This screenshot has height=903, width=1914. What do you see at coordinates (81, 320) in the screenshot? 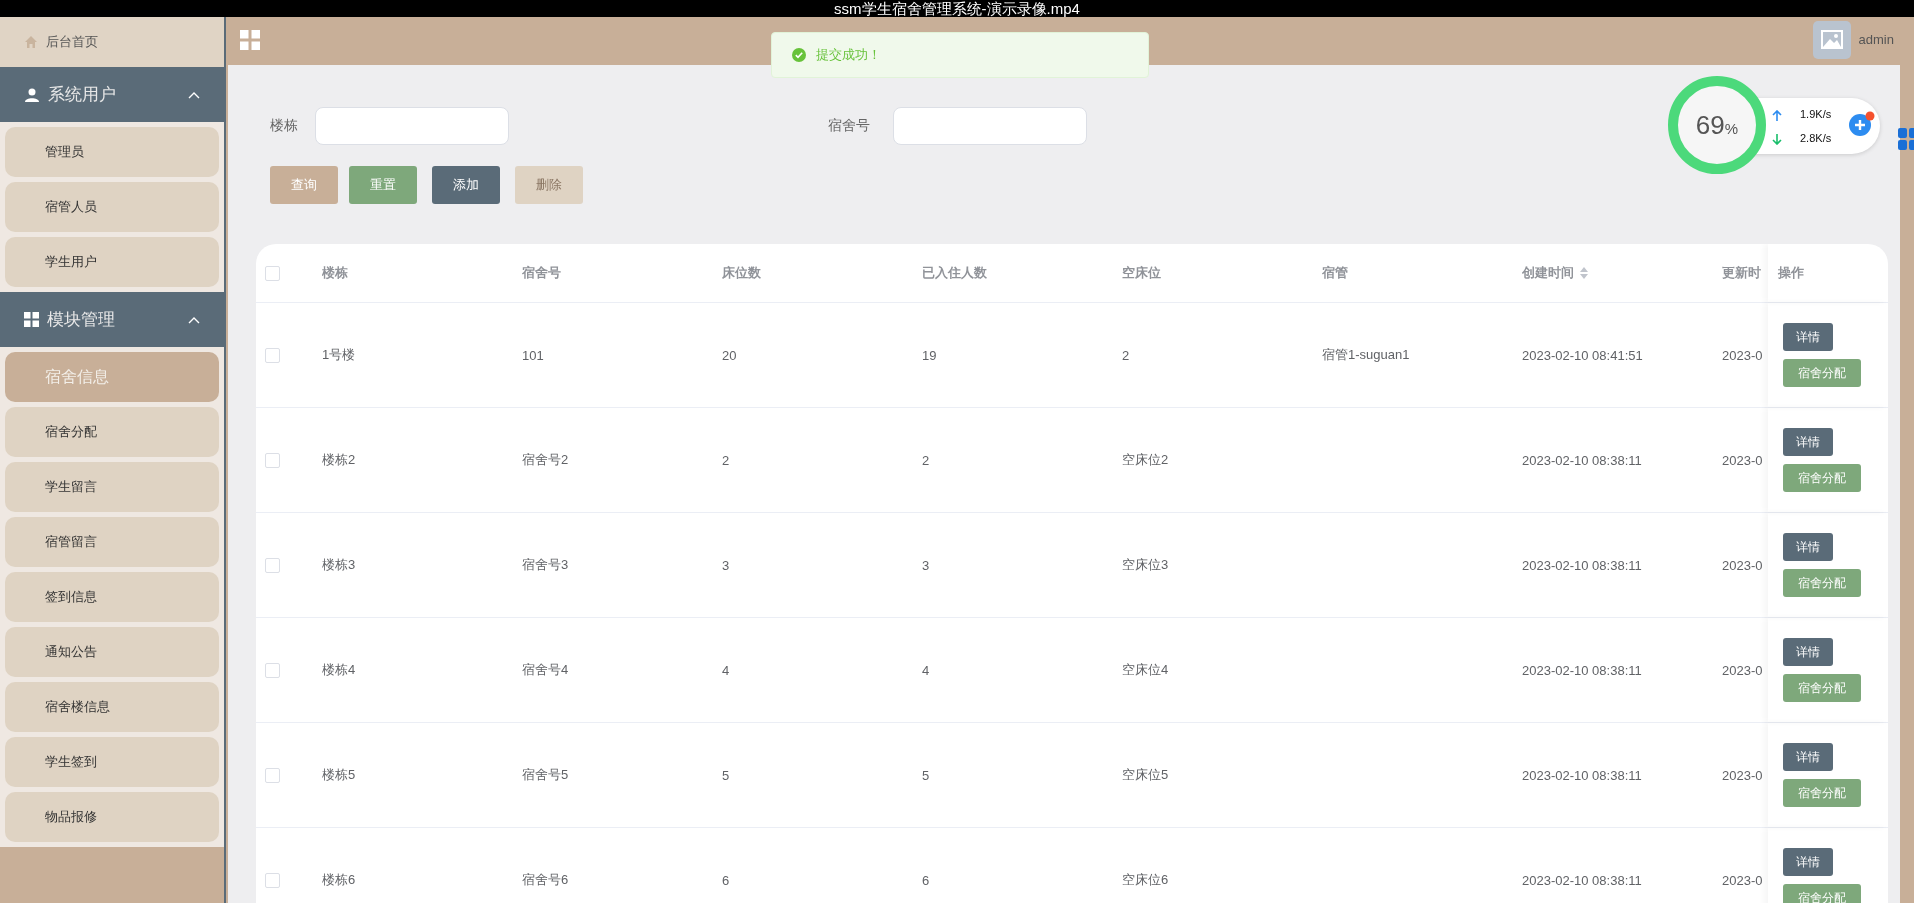
I see `section-title: 模块管理` at bounding box center [81, 320].